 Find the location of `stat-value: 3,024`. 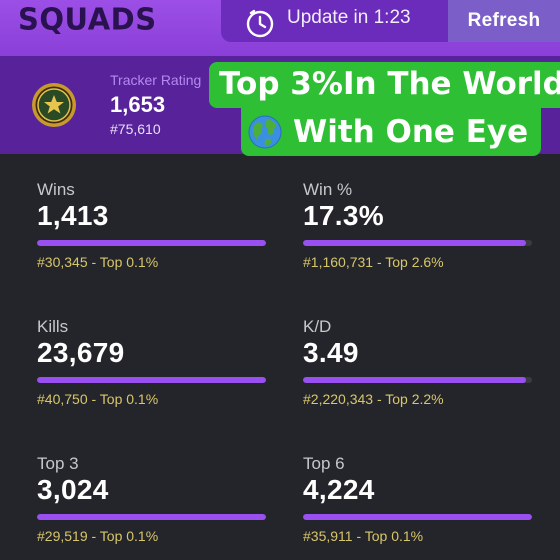

stat-value: 3,024 is located at coordinates (73, 489).